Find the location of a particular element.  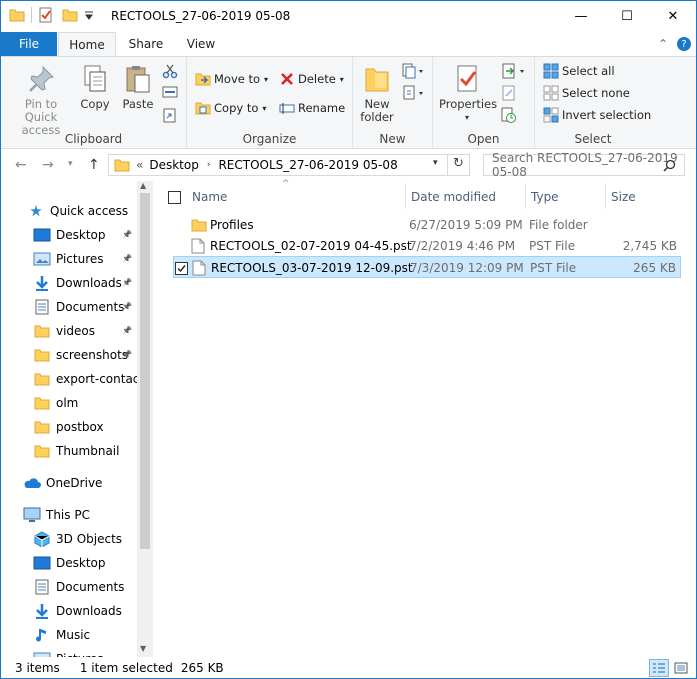

recent-locations-chevron-icon: ▾ is located at coordinates (70, 164).